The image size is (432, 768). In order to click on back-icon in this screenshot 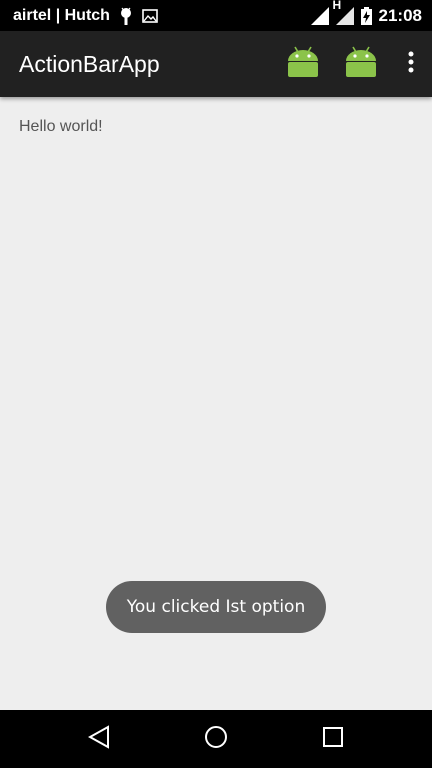, I will do `click(98, 739)`.